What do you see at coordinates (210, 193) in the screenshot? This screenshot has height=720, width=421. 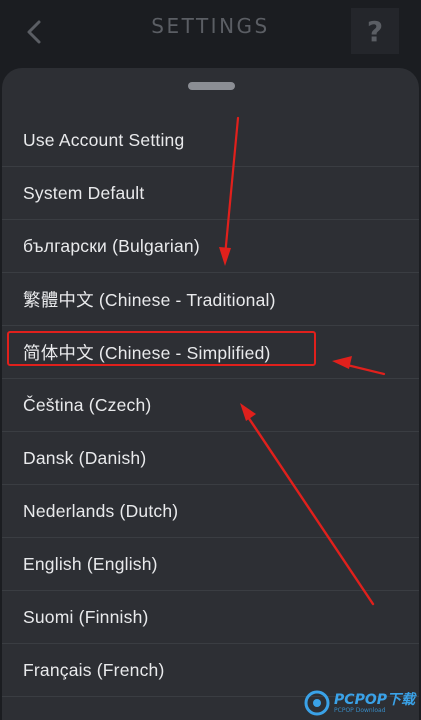 I see `language-item-system-default: System Default` at bounding box center [210, 193].